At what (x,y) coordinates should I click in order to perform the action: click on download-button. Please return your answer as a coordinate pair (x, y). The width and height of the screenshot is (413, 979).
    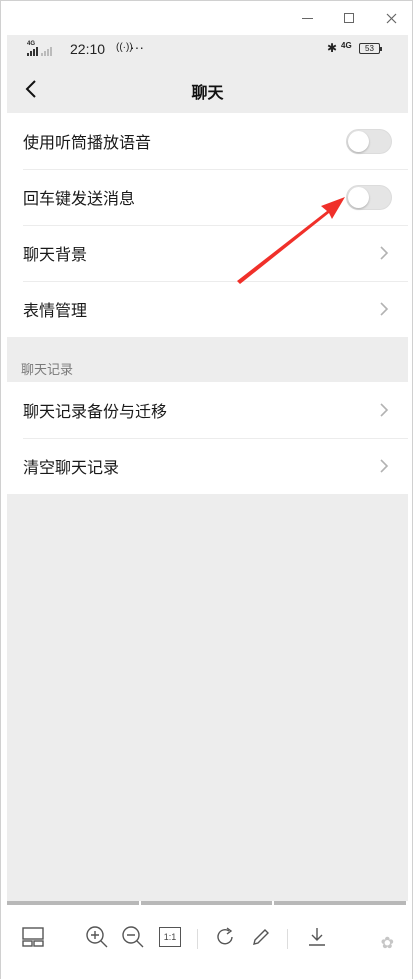
    Looking at the image, I should click on (317, 937).